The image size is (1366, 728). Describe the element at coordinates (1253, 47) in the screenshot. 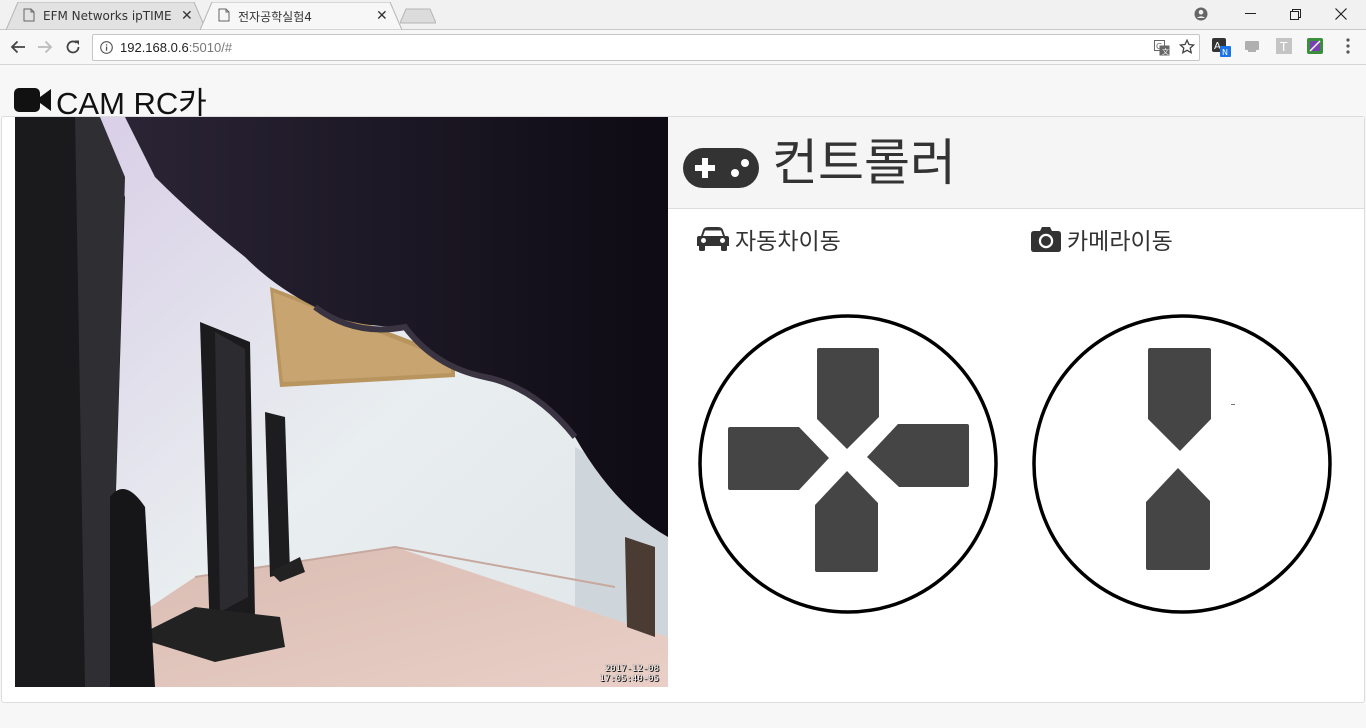

I see `extension-gray-icon` at that location.